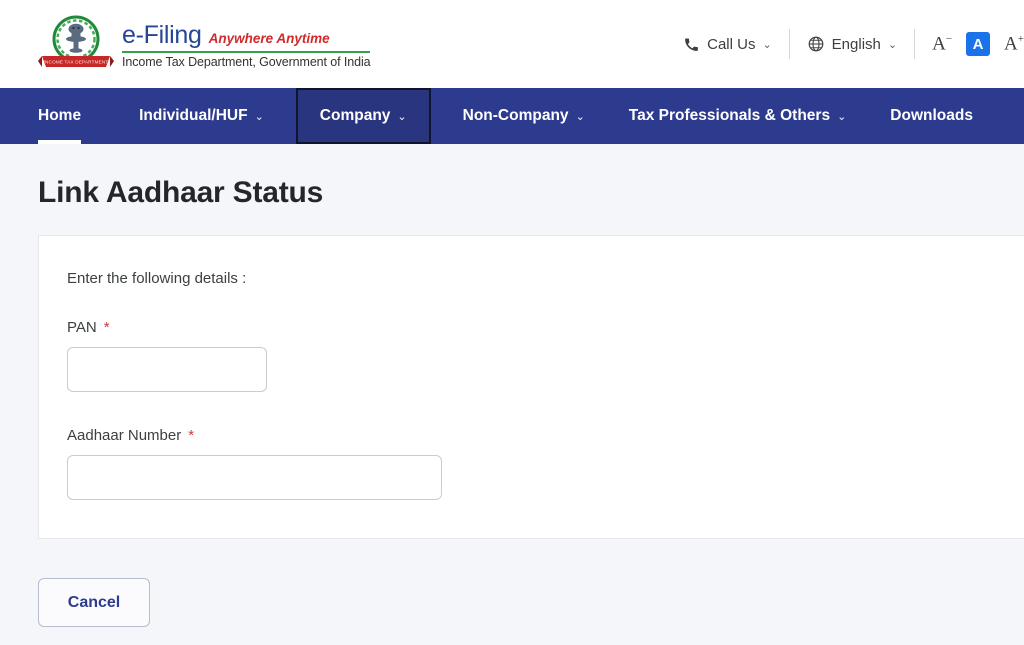 The height and width of the screenshot is (645, 1024). What do you see at coordinates (181, 192) in the screenshot?
I see `page-title: Link Aadhaar Status` at bounding box center [181, 192].